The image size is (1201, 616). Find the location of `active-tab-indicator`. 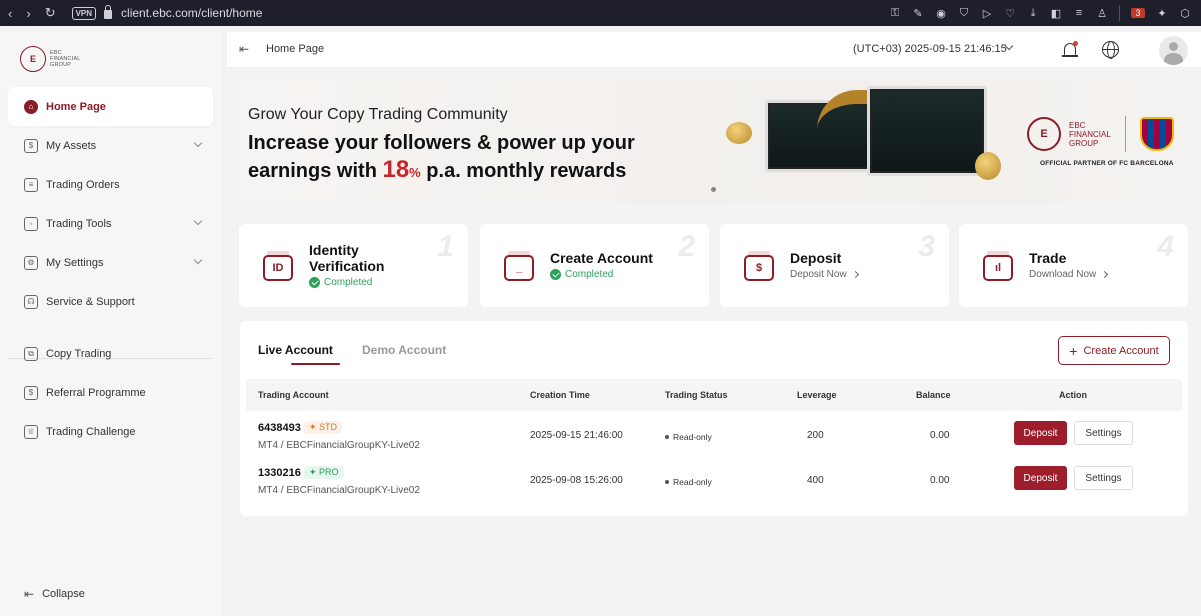

active-tab-indicator is located at coordinates (315, 364).